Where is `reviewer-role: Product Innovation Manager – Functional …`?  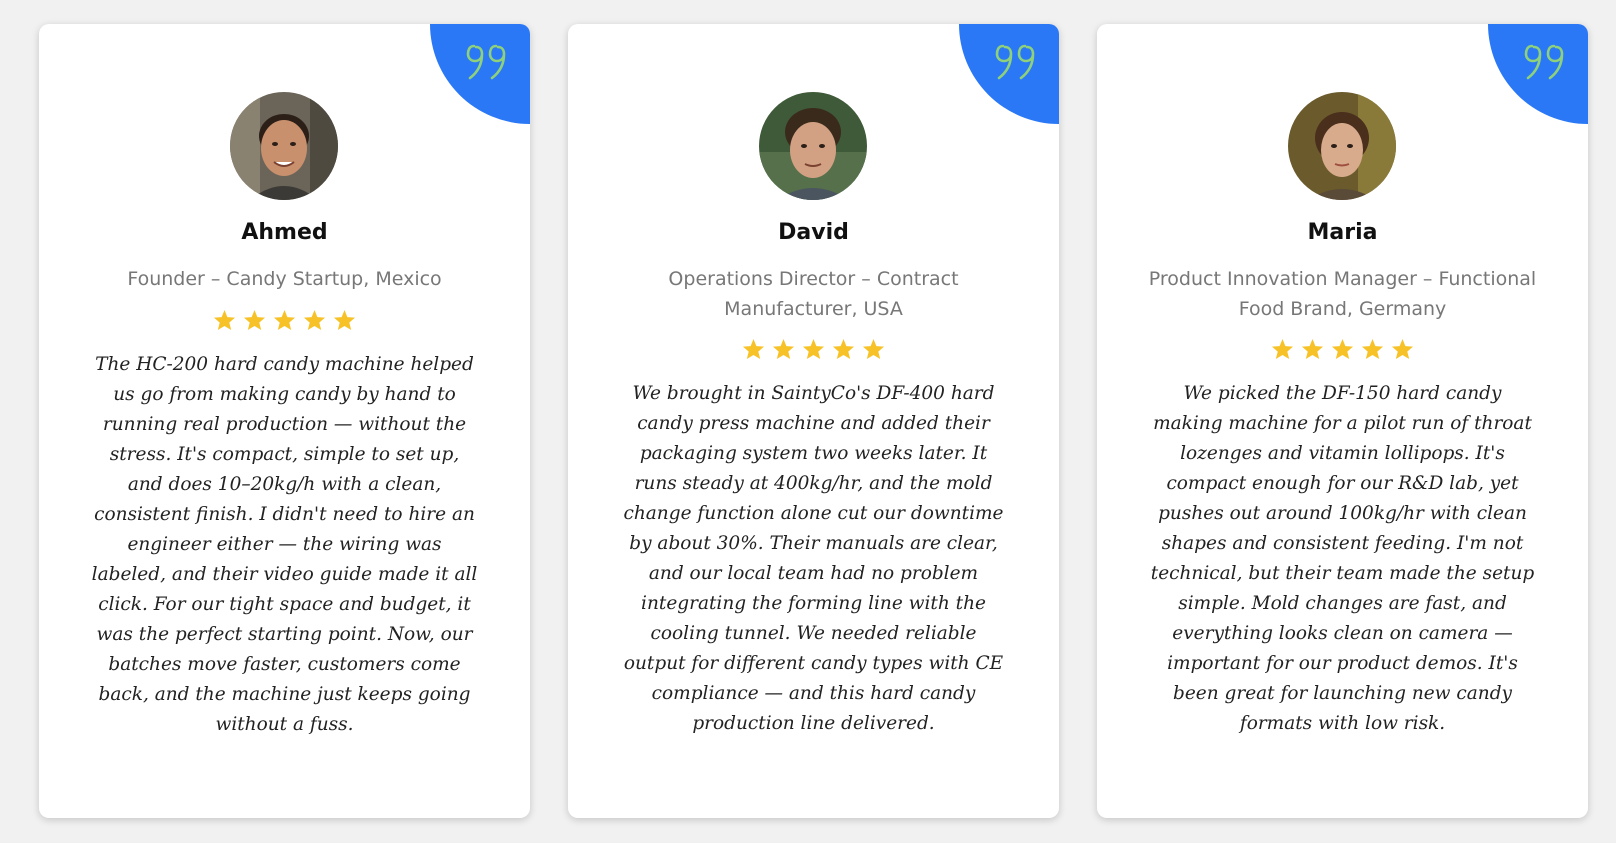
reviewer-role: Product Innovation Manager – Functional … is located at coordinates (1342, 294).